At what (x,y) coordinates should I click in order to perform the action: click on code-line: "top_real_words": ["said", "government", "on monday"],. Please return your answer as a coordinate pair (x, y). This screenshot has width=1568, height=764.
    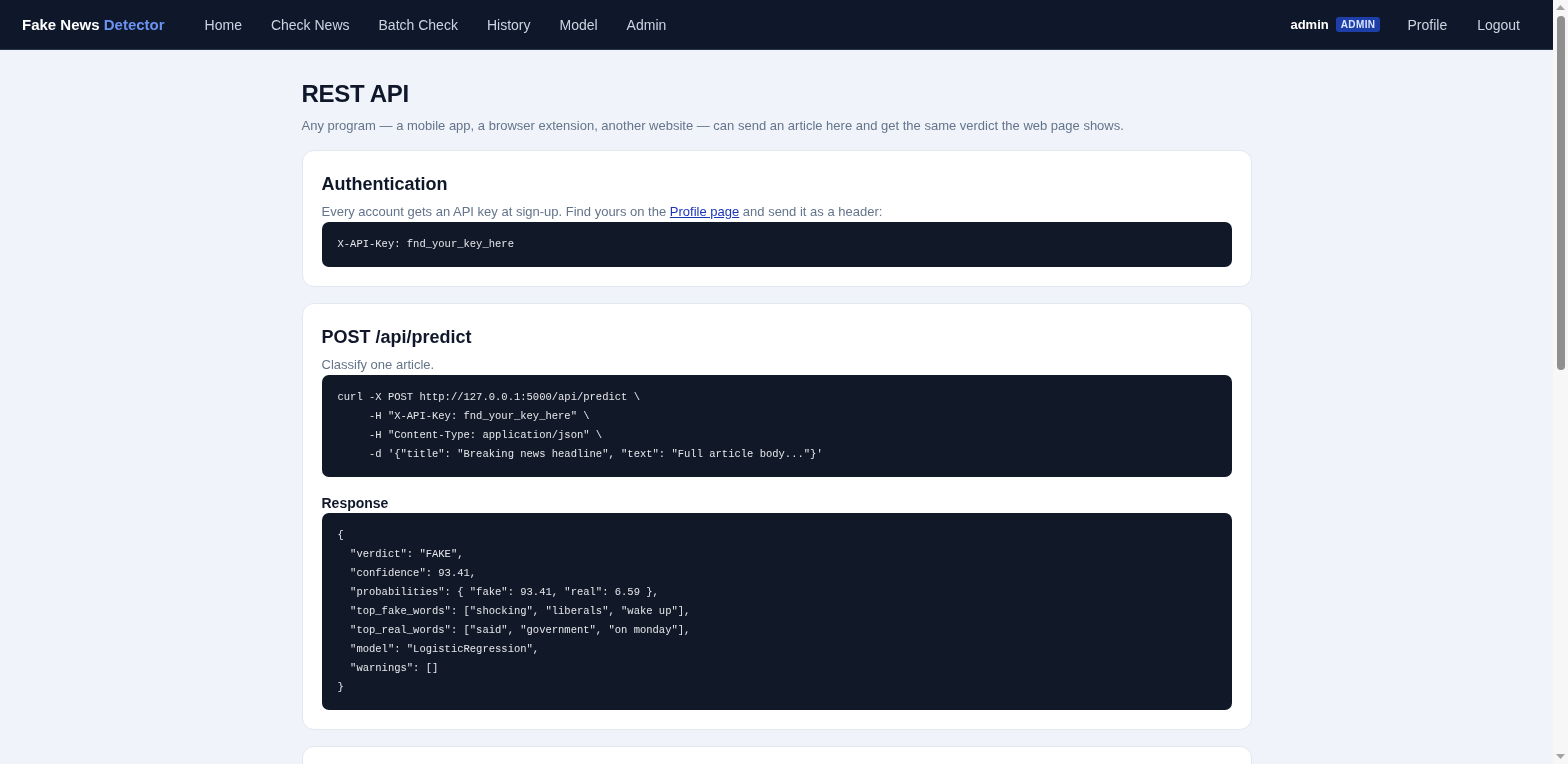
    Looking at the image, I should click on (520, 630).